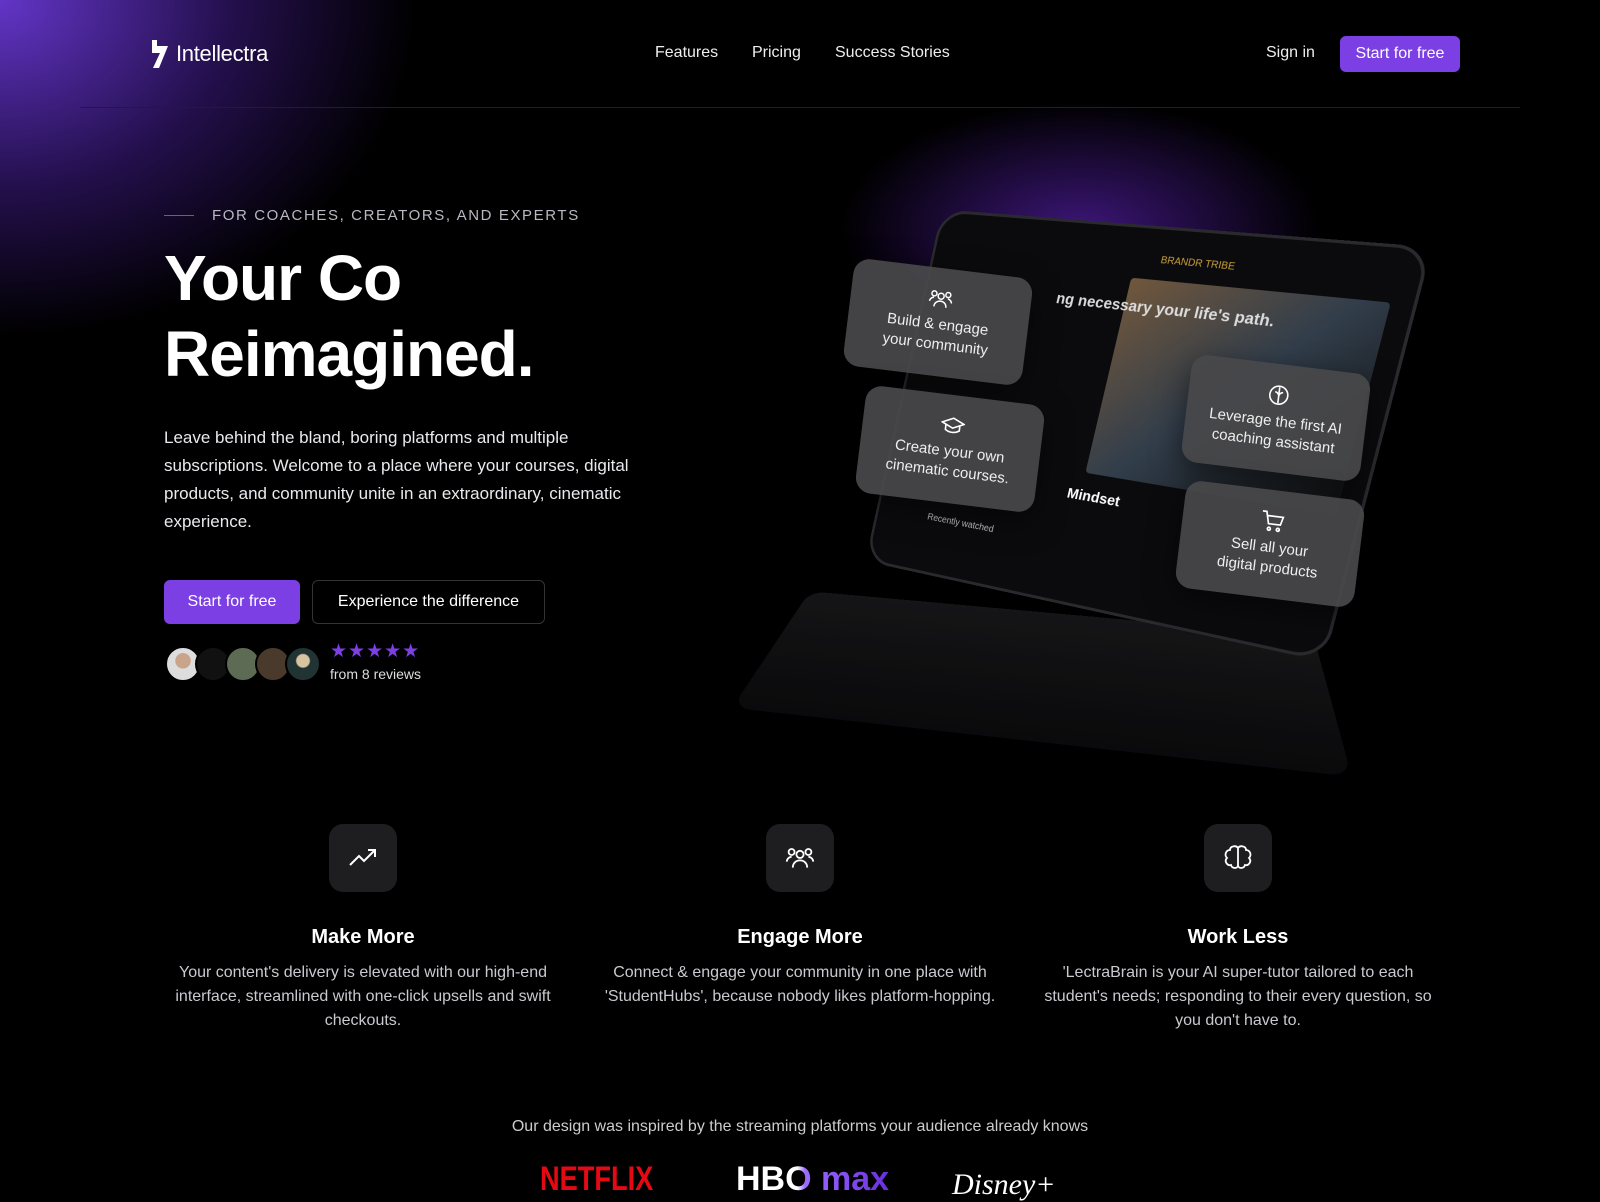  I want to click on brand-logo: Intellectra, so click(209, 54).